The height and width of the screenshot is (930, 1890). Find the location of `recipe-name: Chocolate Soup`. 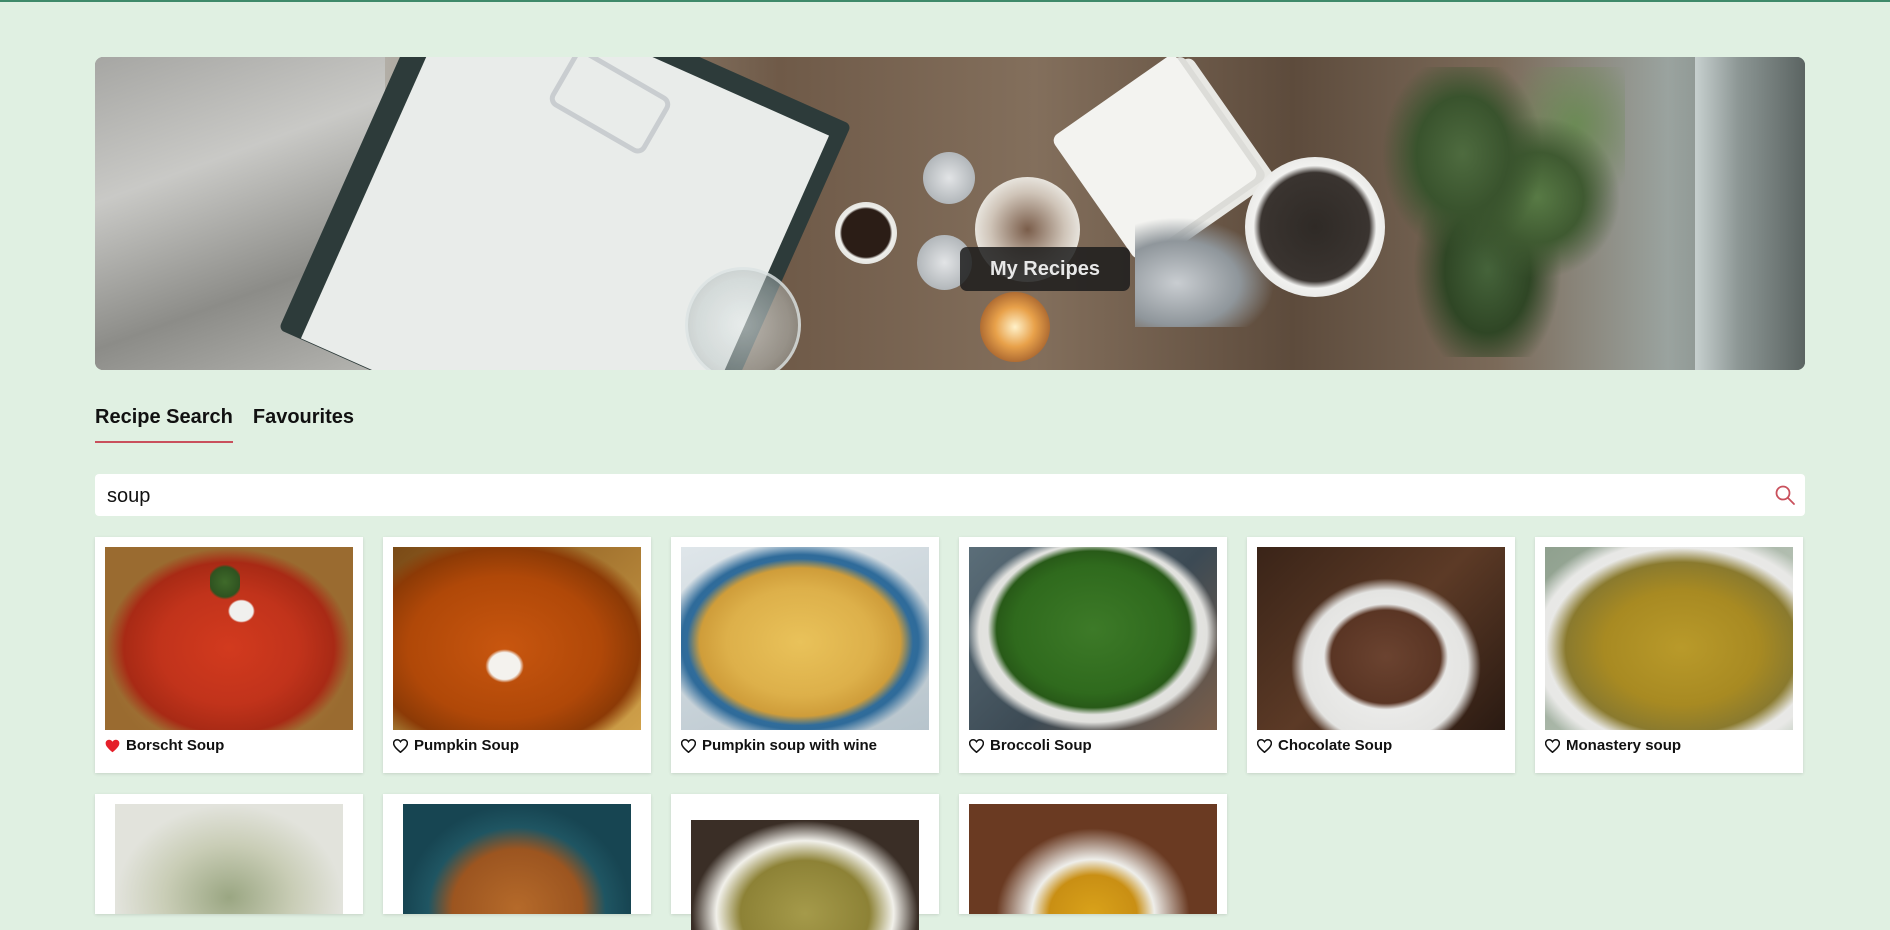

recipe-name: Chocolate Soup is located at coordinates (1335, 745).